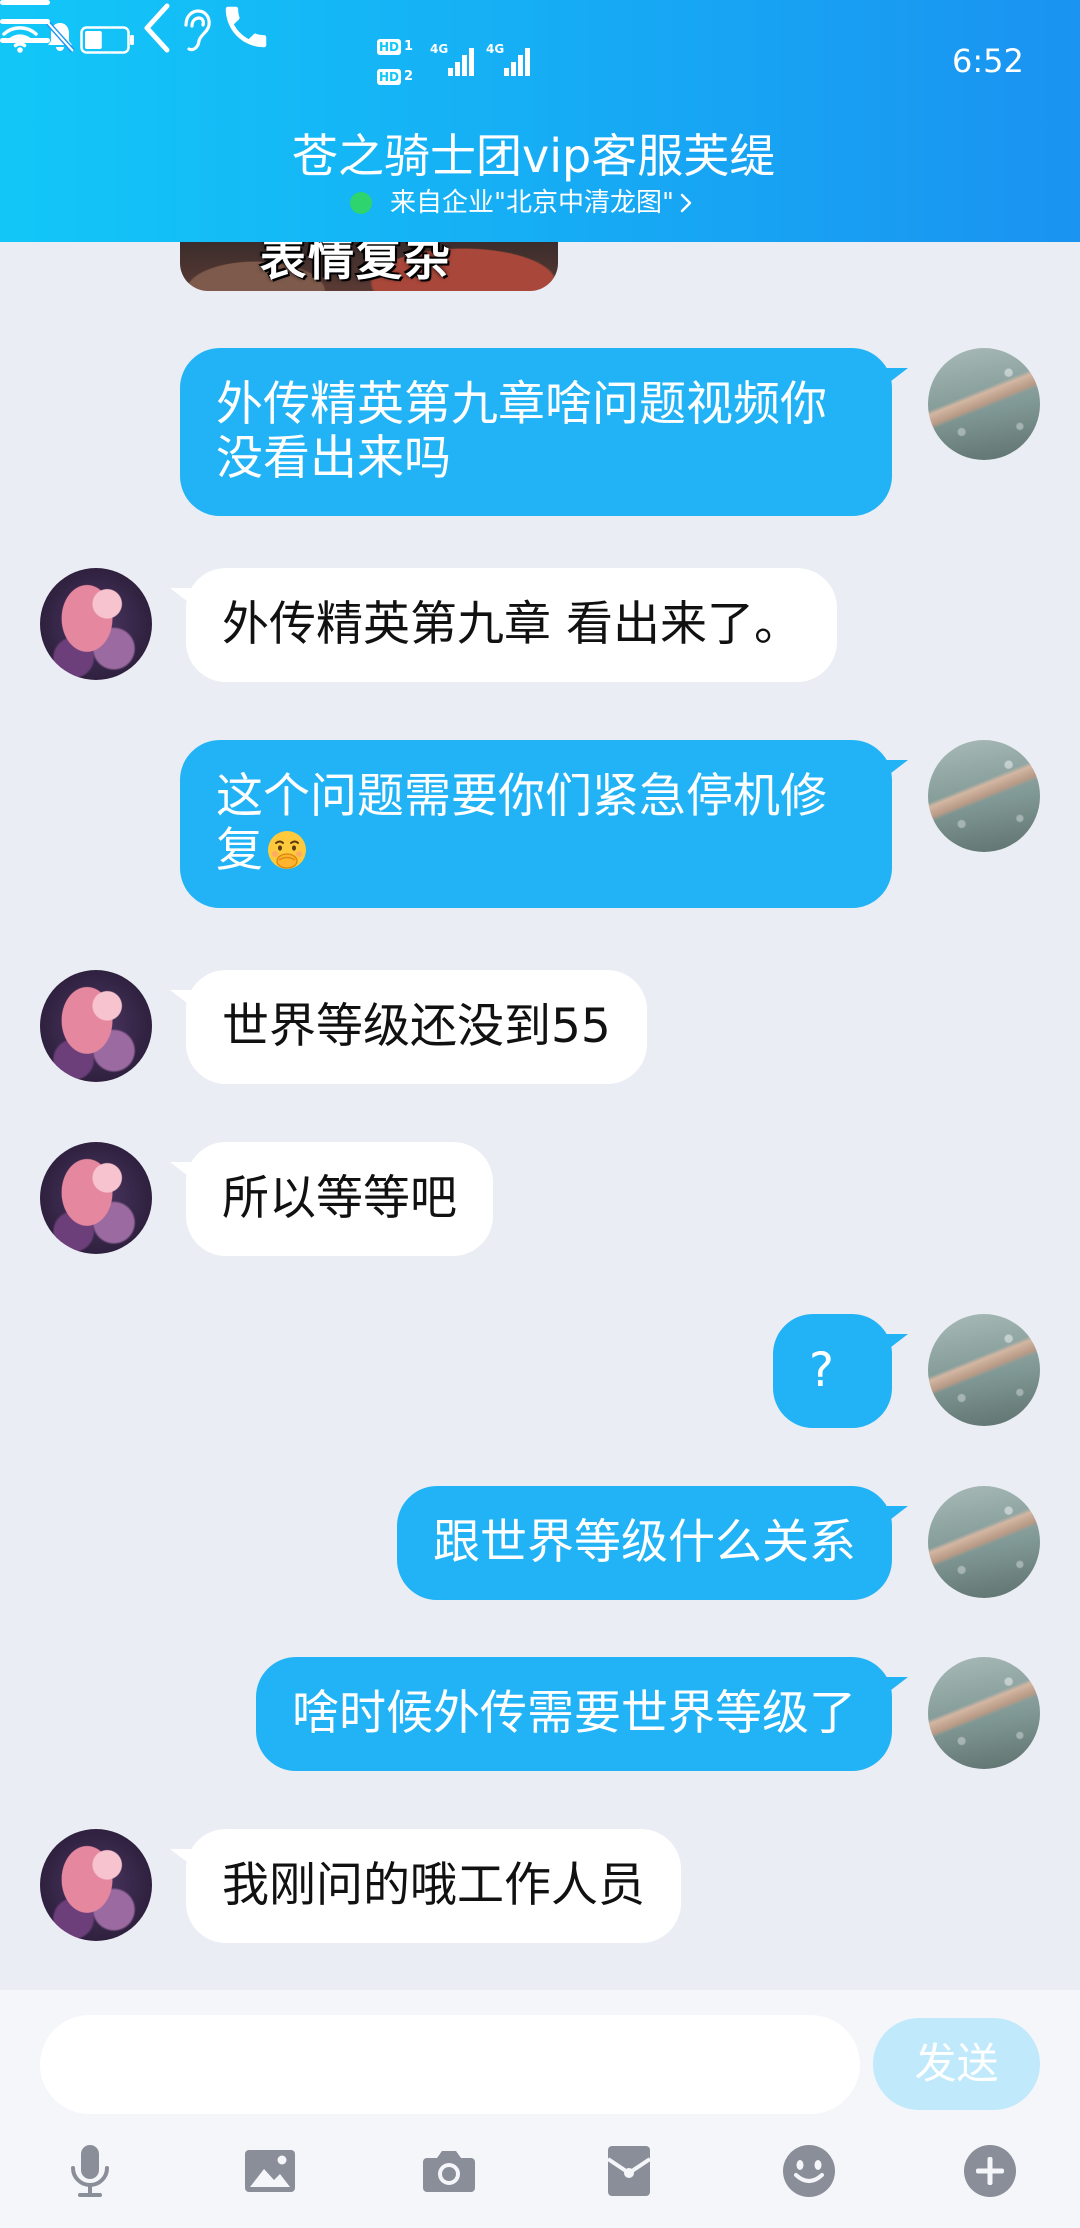  I want to click on online-status-dot, so click(361, 203).